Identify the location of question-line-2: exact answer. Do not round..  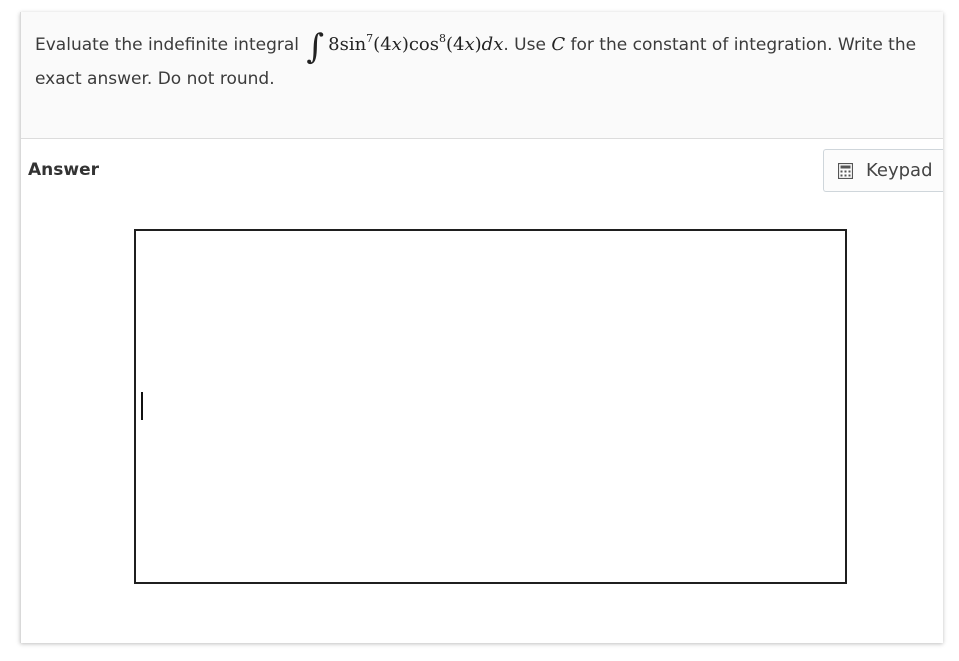
(155, 79).